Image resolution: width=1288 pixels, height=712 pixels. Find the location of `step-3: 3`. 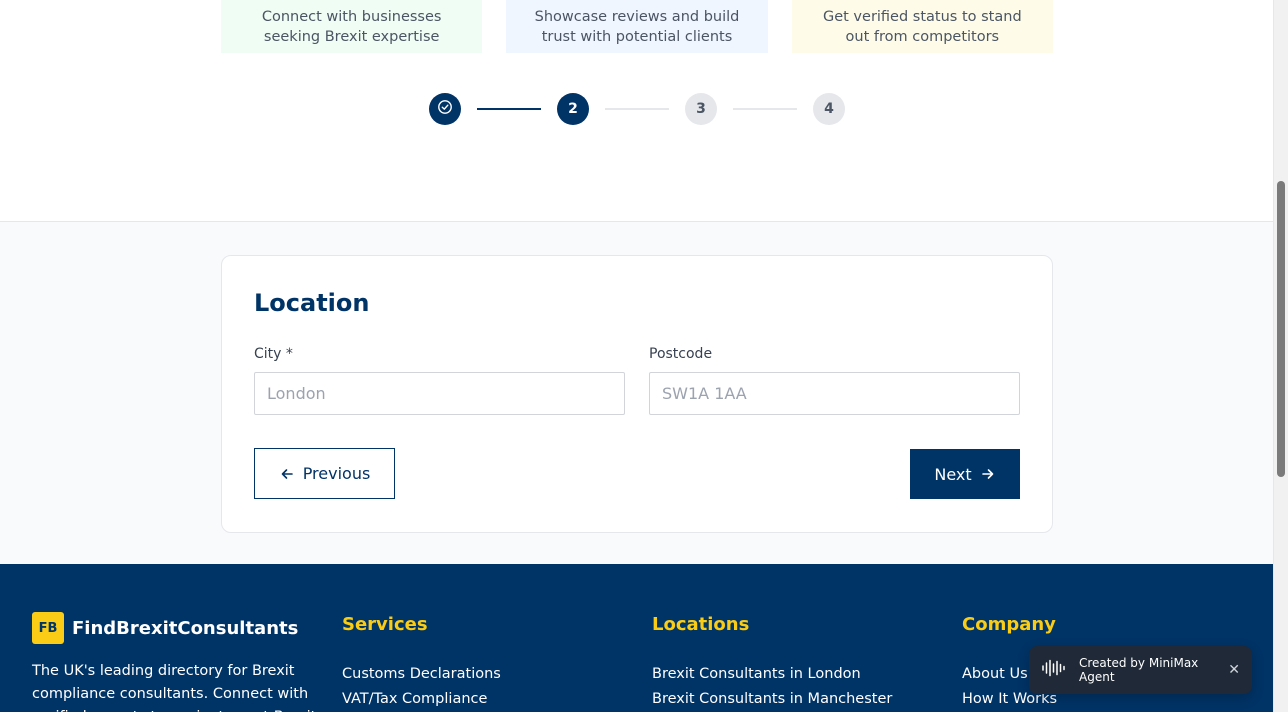

step-3: 3 is located at coordinates (701, 109).